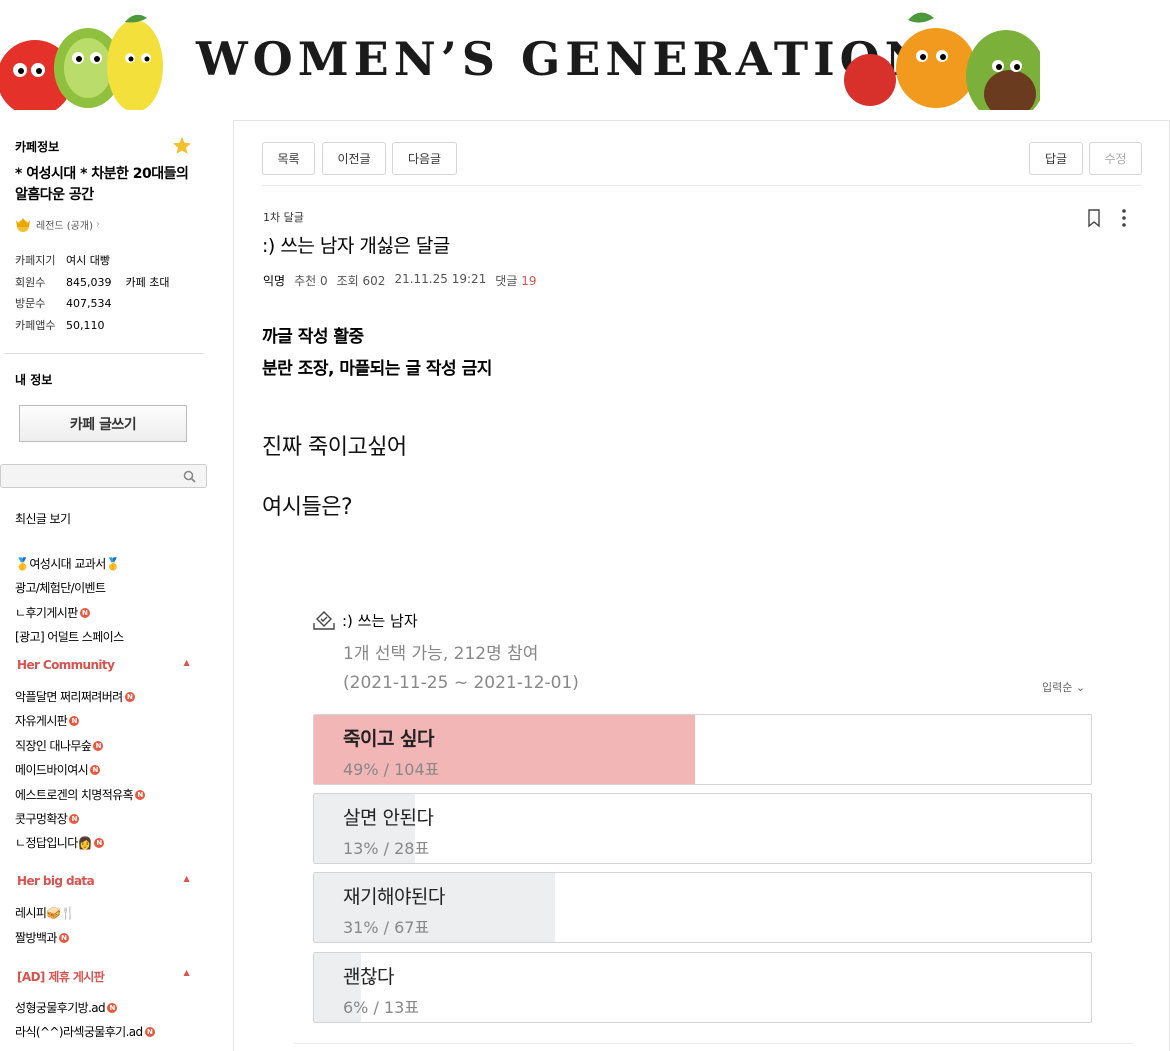 The height and width of the screenshot is (1051, 1170). Describe the element at coordinates (41, 721) in the screenshot. I see `menu-label: 자유게시판` at that location.